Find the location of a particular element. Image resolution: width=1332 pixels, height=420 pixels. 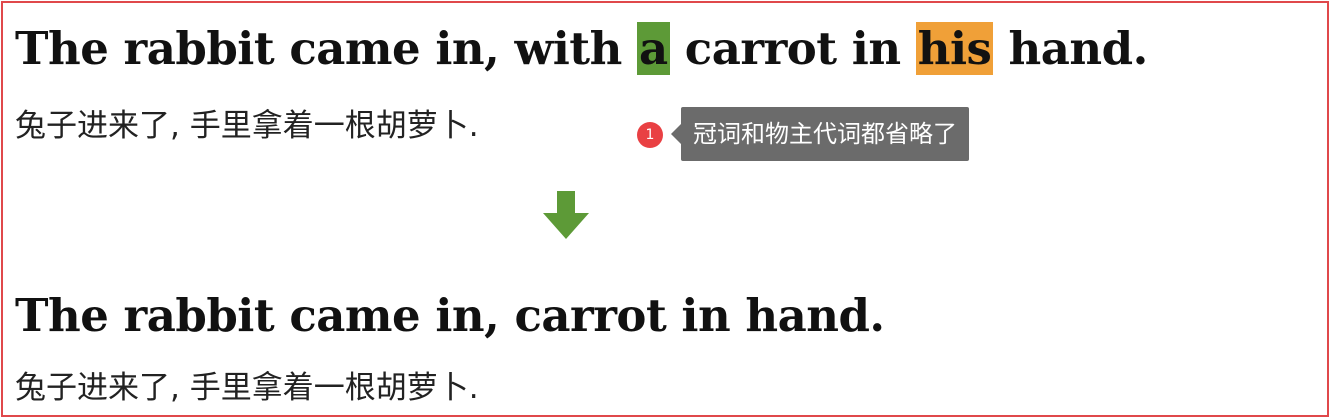

original-chinese-translation: 兔子进来了, 手里拿着一根胡萝卜. is located at coordinates (247, 126).